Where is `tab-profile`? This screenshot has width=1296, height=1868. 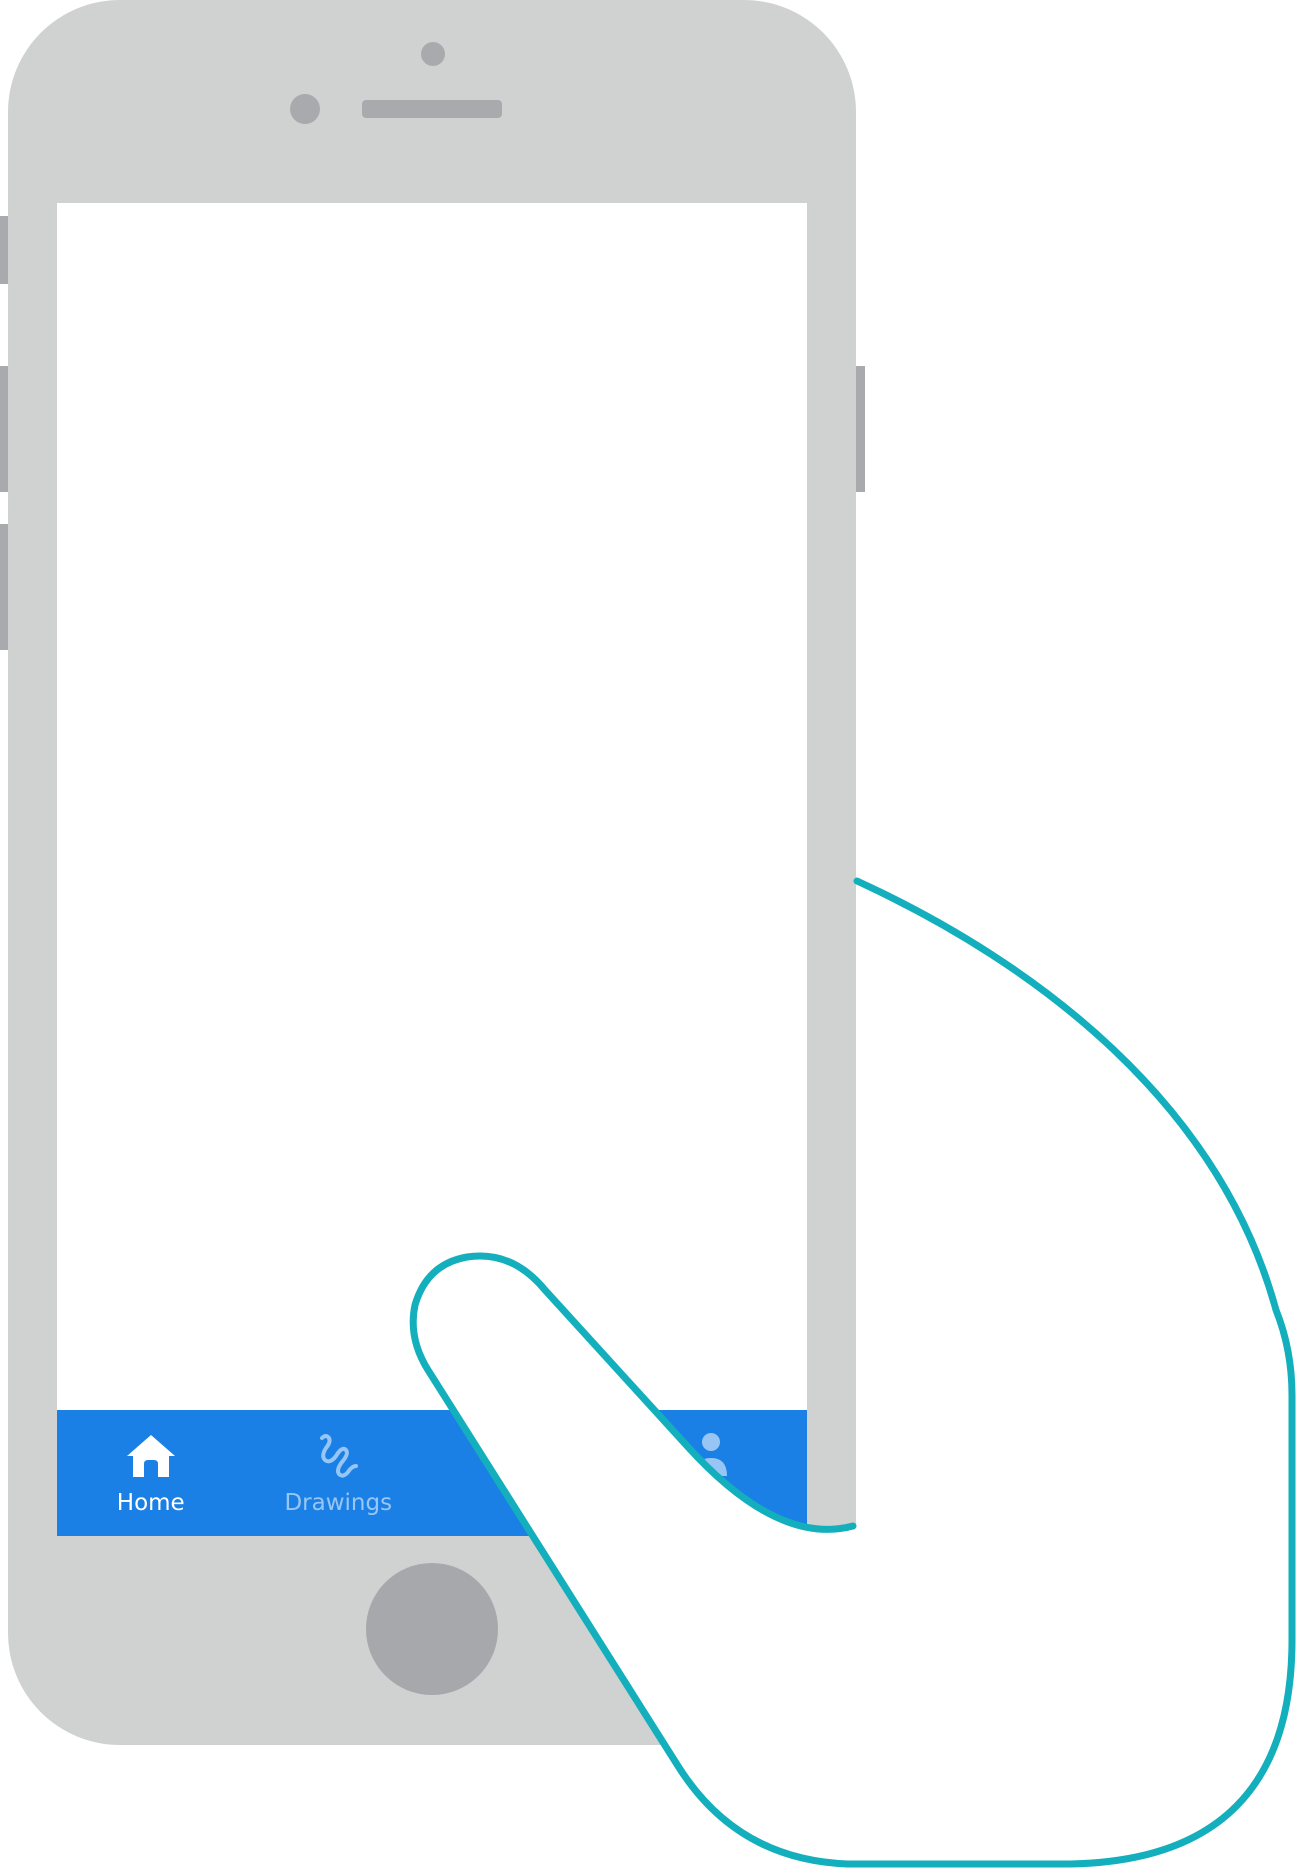
tab-profile is located at coordinates (714, 1473).